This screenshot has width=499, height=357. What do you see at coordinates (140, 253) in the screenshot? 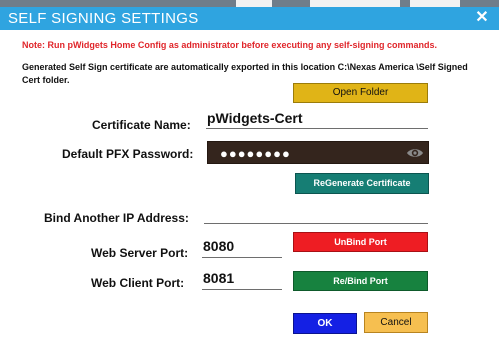
I see `web-server-port-label: Web Server Port:` at bounding box center [140, 253].